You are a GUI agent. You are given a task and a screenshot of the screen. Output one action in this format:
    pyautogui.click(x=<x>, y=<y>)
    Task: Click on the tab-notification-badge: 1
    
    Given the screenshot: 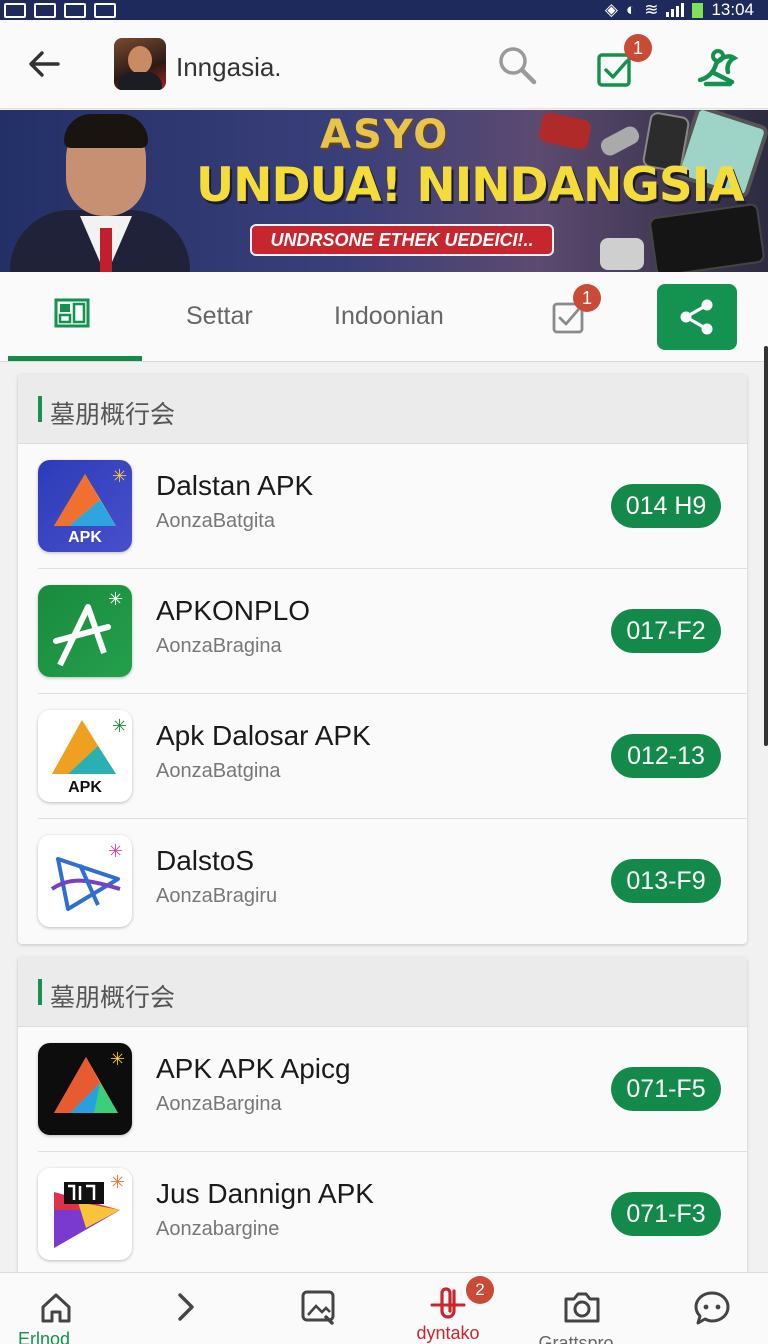 What is the action you would take?
    pyautogui.click(x=587, y=298)
    